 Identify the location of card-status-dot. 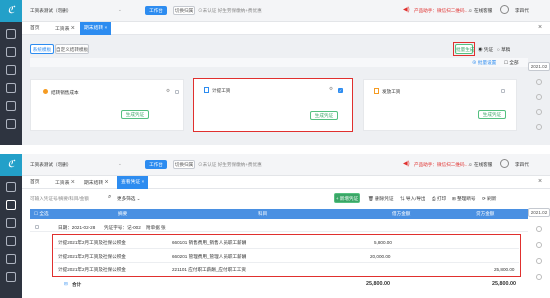
(45, 91).